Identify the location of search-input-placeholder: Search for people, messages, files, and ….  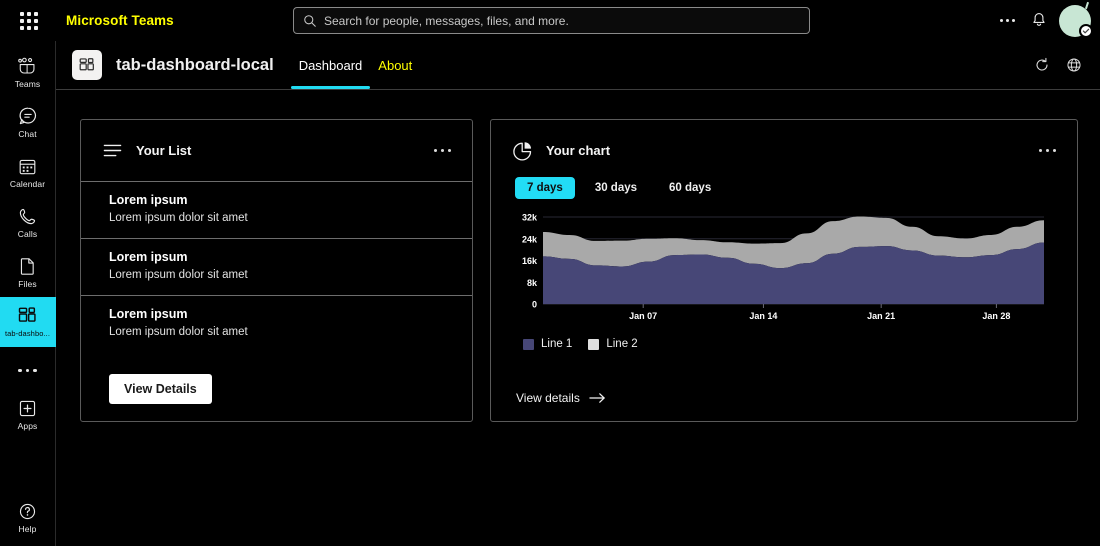
(446, 20).